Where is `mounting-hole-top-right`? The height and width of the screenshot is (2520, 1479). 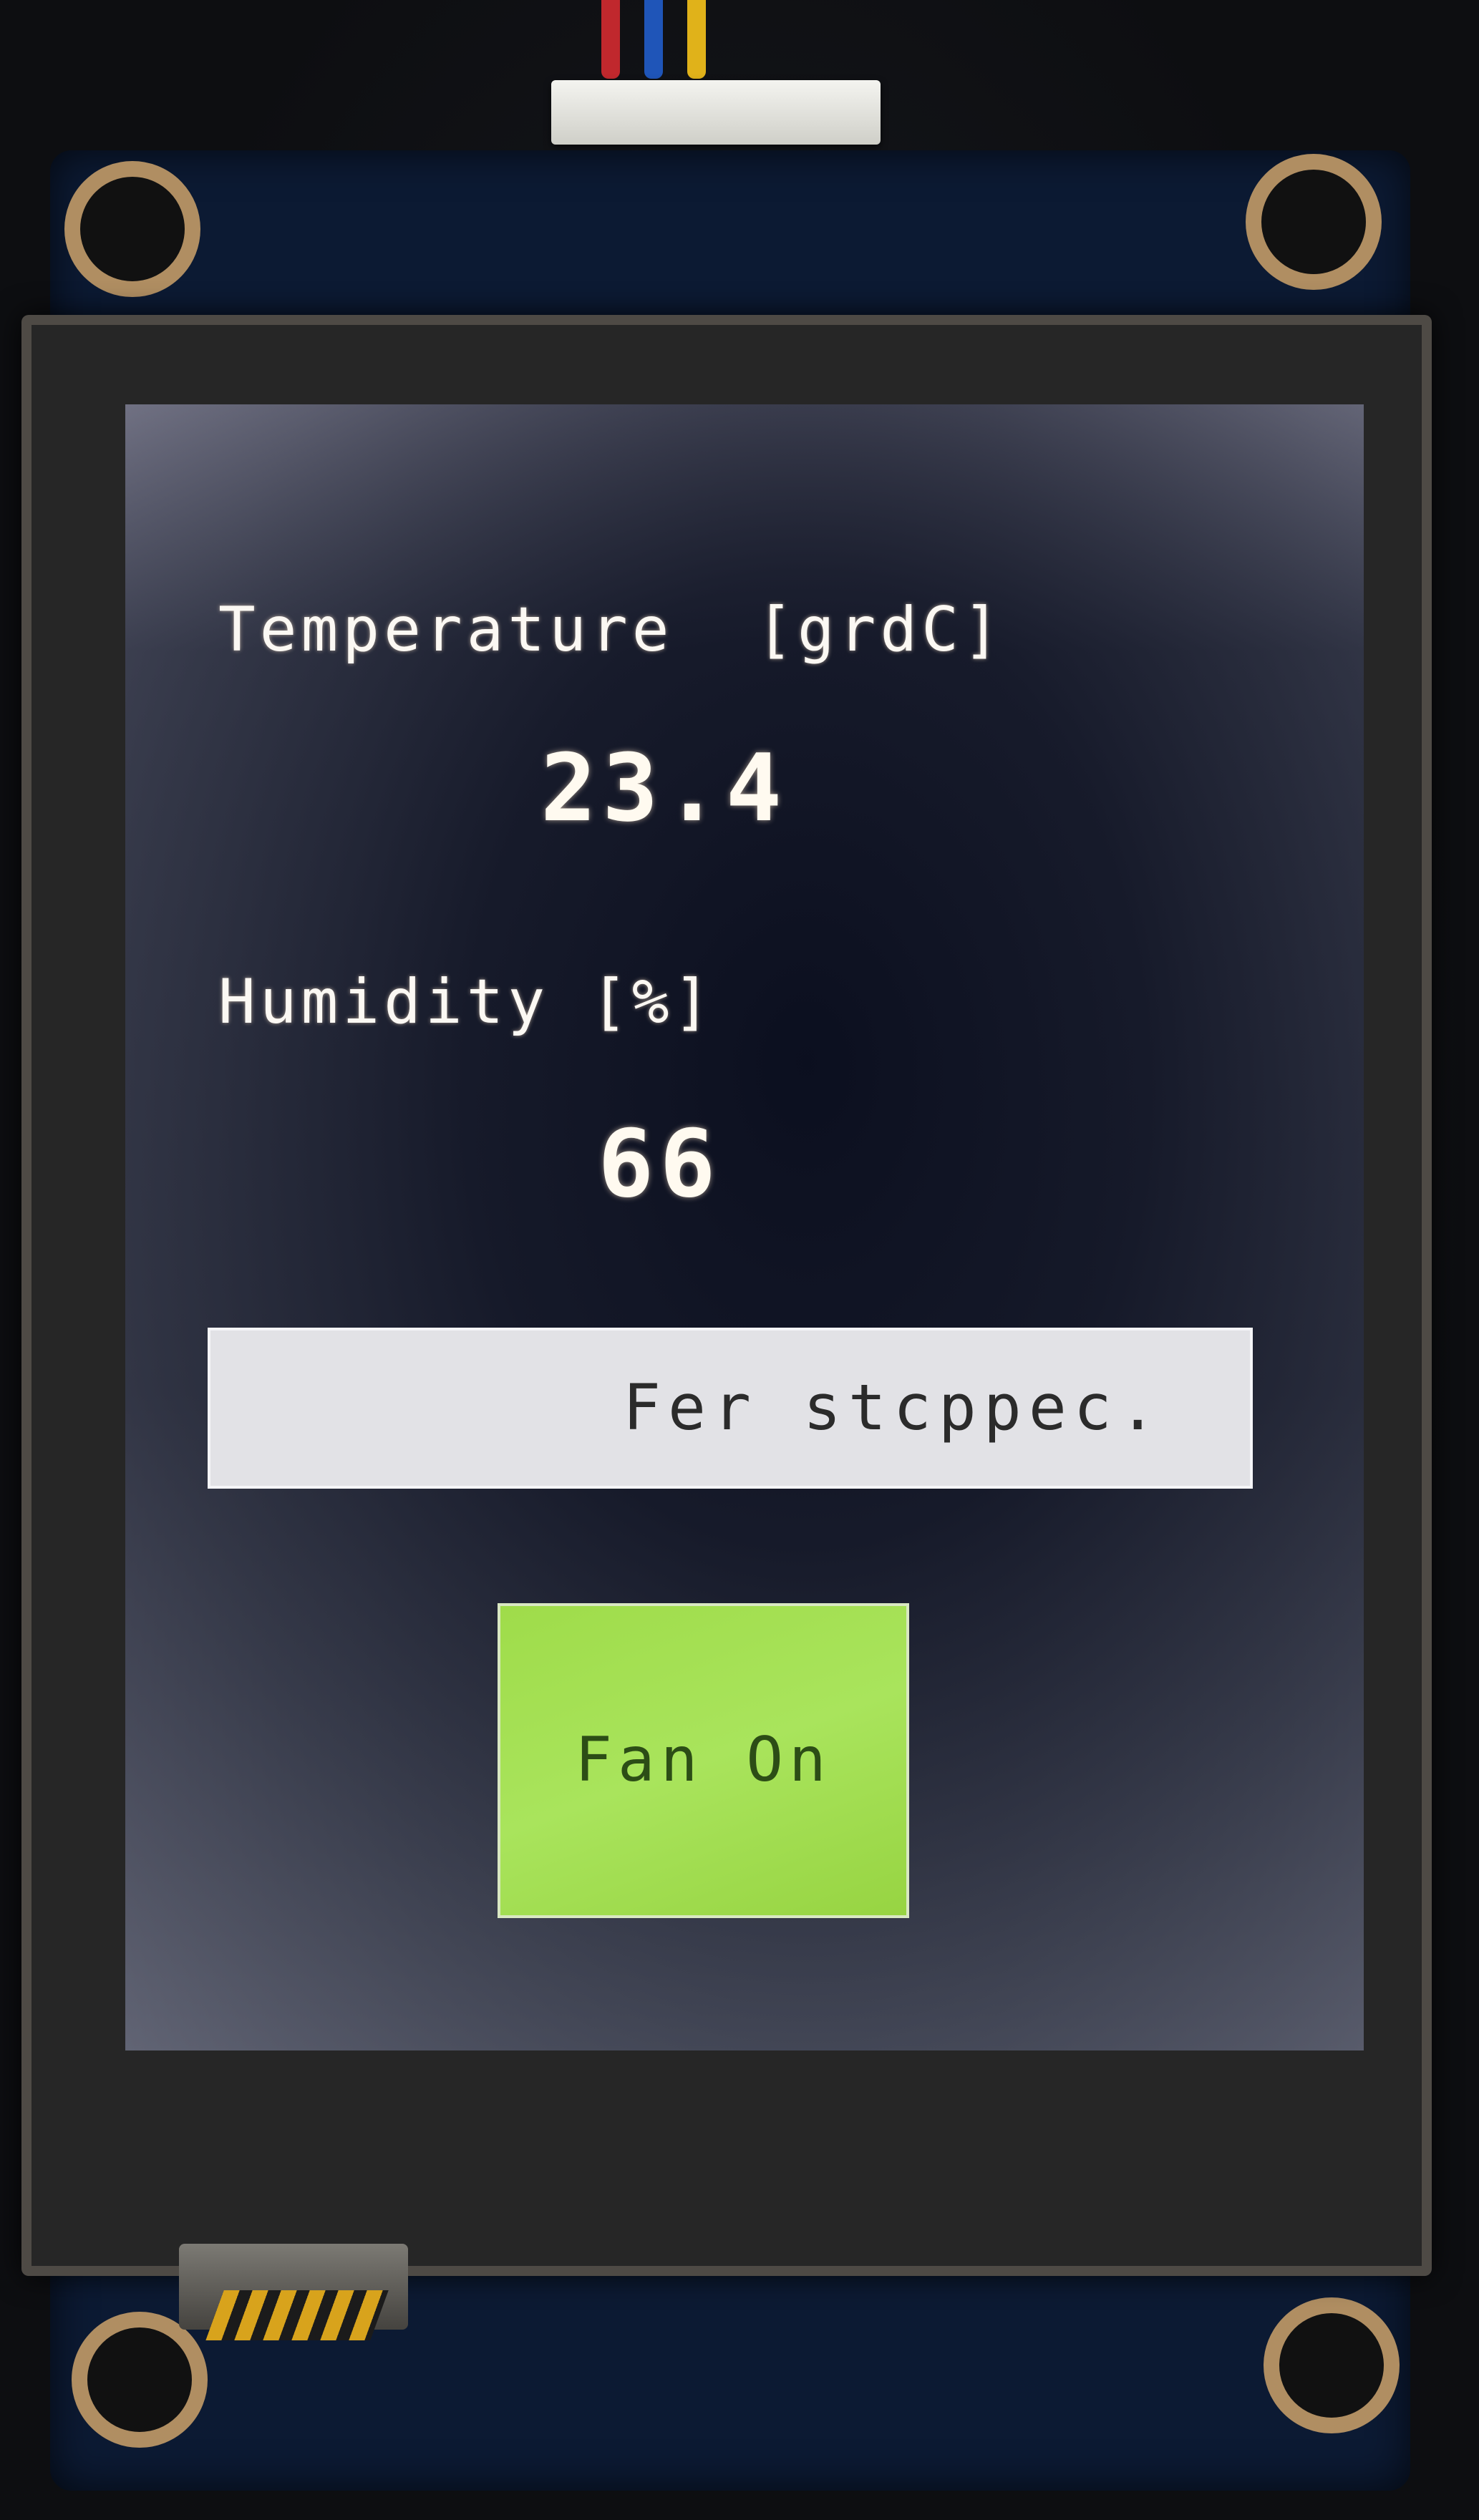
mounting-hole-top-right is located at coordinates (1314, 222).